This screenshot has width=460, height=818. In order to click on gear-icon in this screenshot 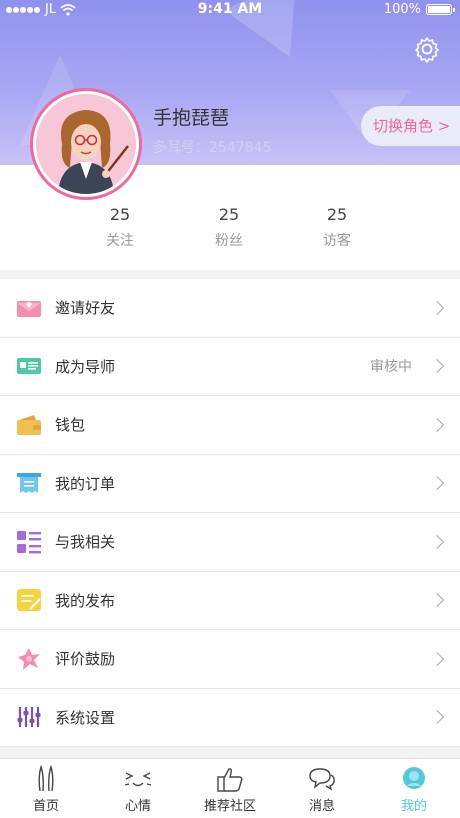, I will do `click(427, 49)`.